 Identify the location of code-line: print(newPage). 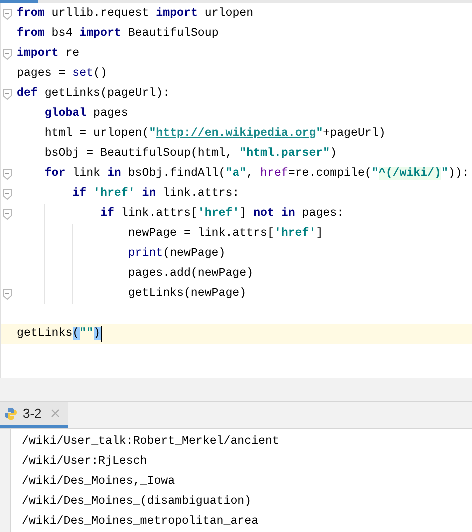
(176, 254).